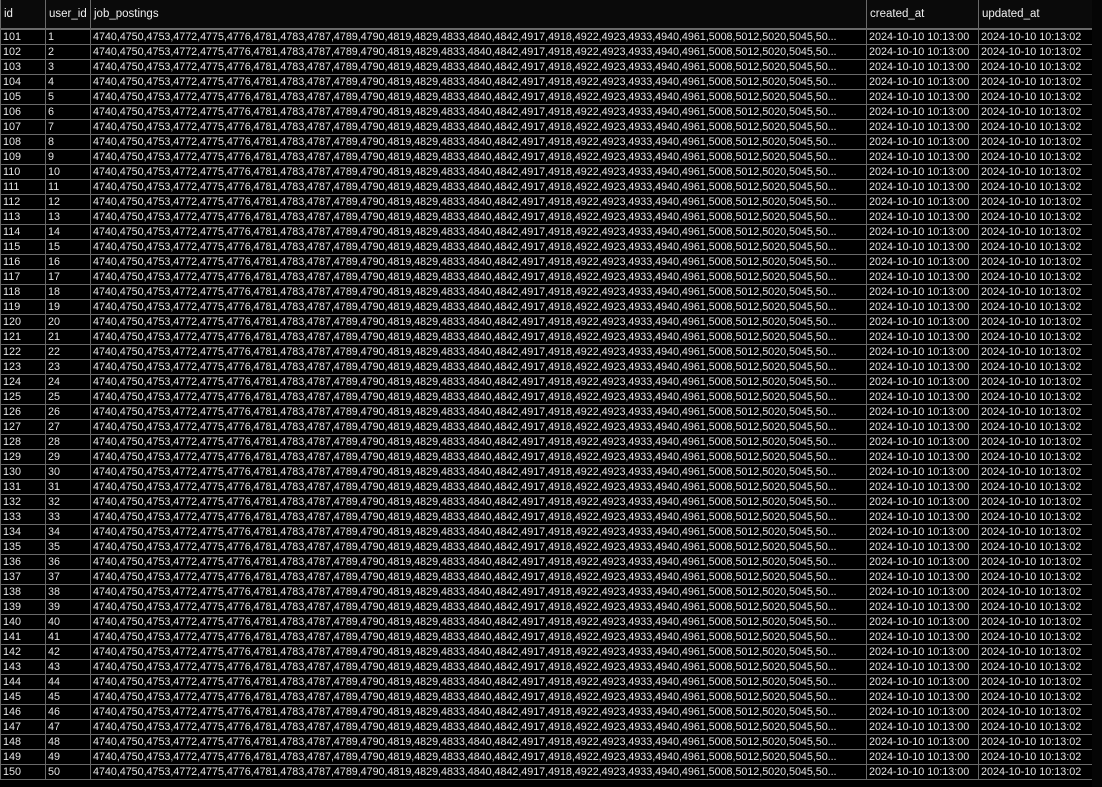 The height and width of the screenshot is (787, 1102). Describe the element at coordinates (68, 217) in the screenshot. I see `cell-user-id: 13` at that location.